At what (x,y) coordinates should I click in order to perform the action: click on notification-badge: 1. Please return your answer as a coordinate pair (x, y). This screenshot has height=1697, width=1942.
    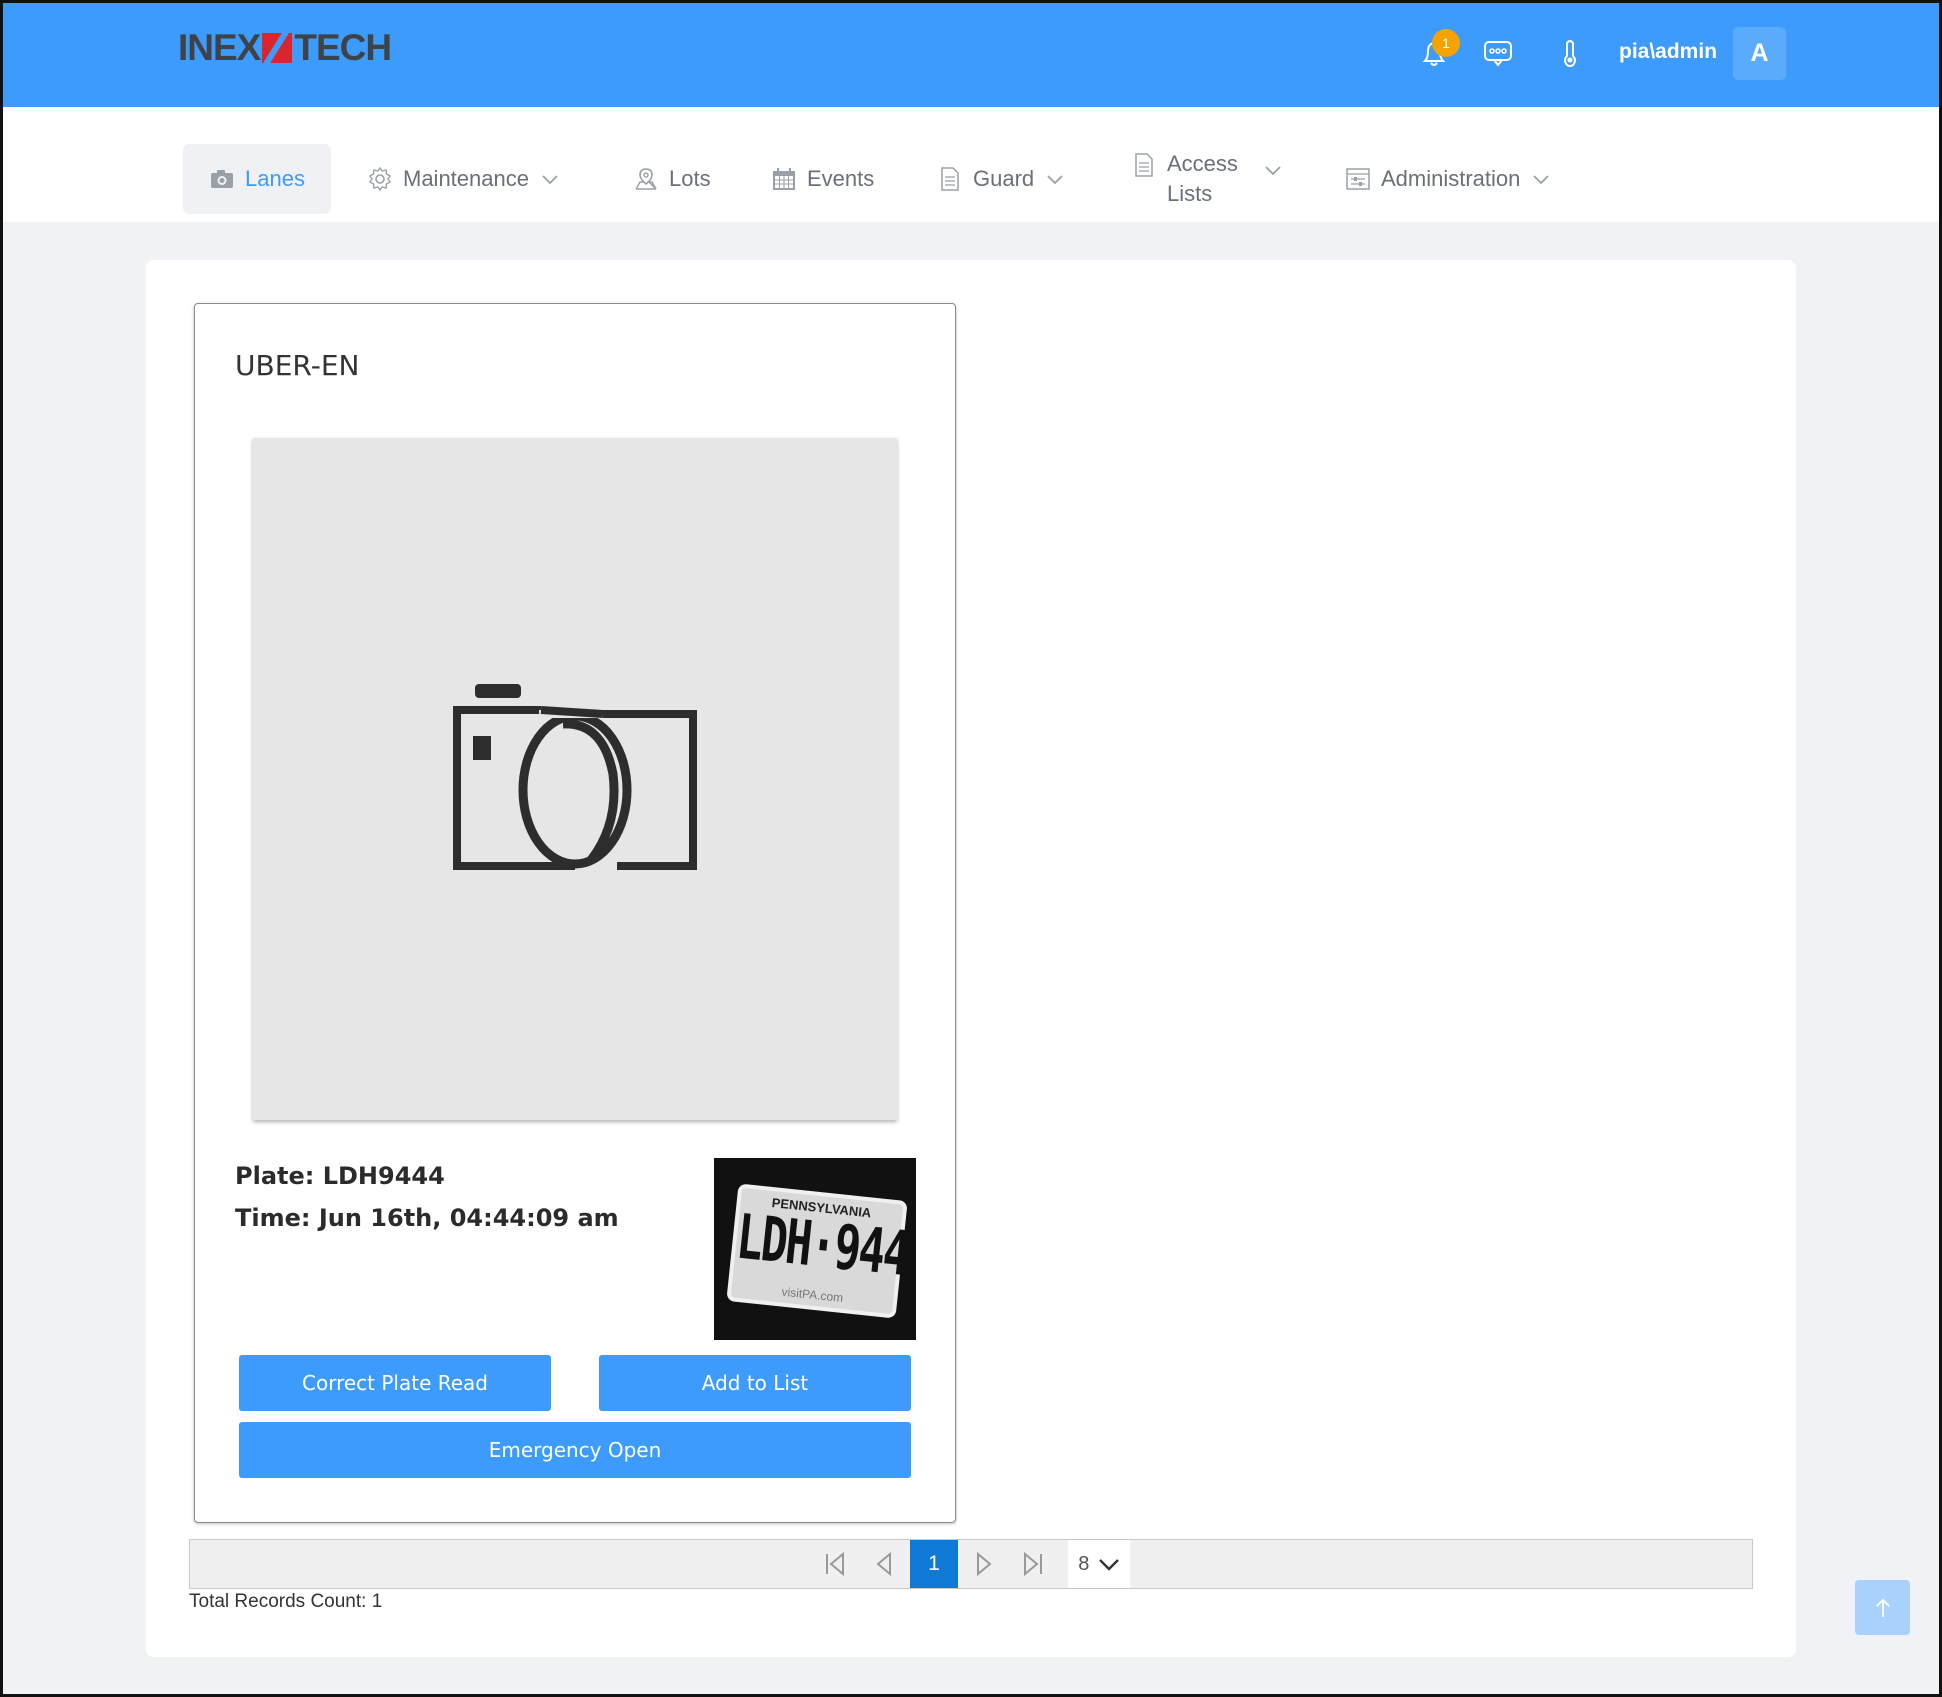
    Looking at the image, I should click on (1446, 43).